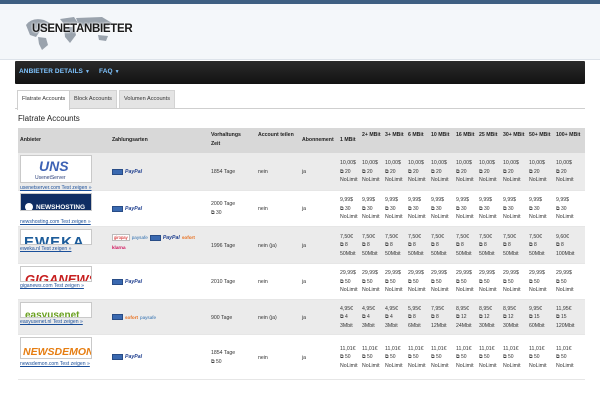 The height and width of the screenshot is (400, 600). I want to click on nav-item-anbieter-details: ANBIETER DETAILS ▼, so click(54, 71).